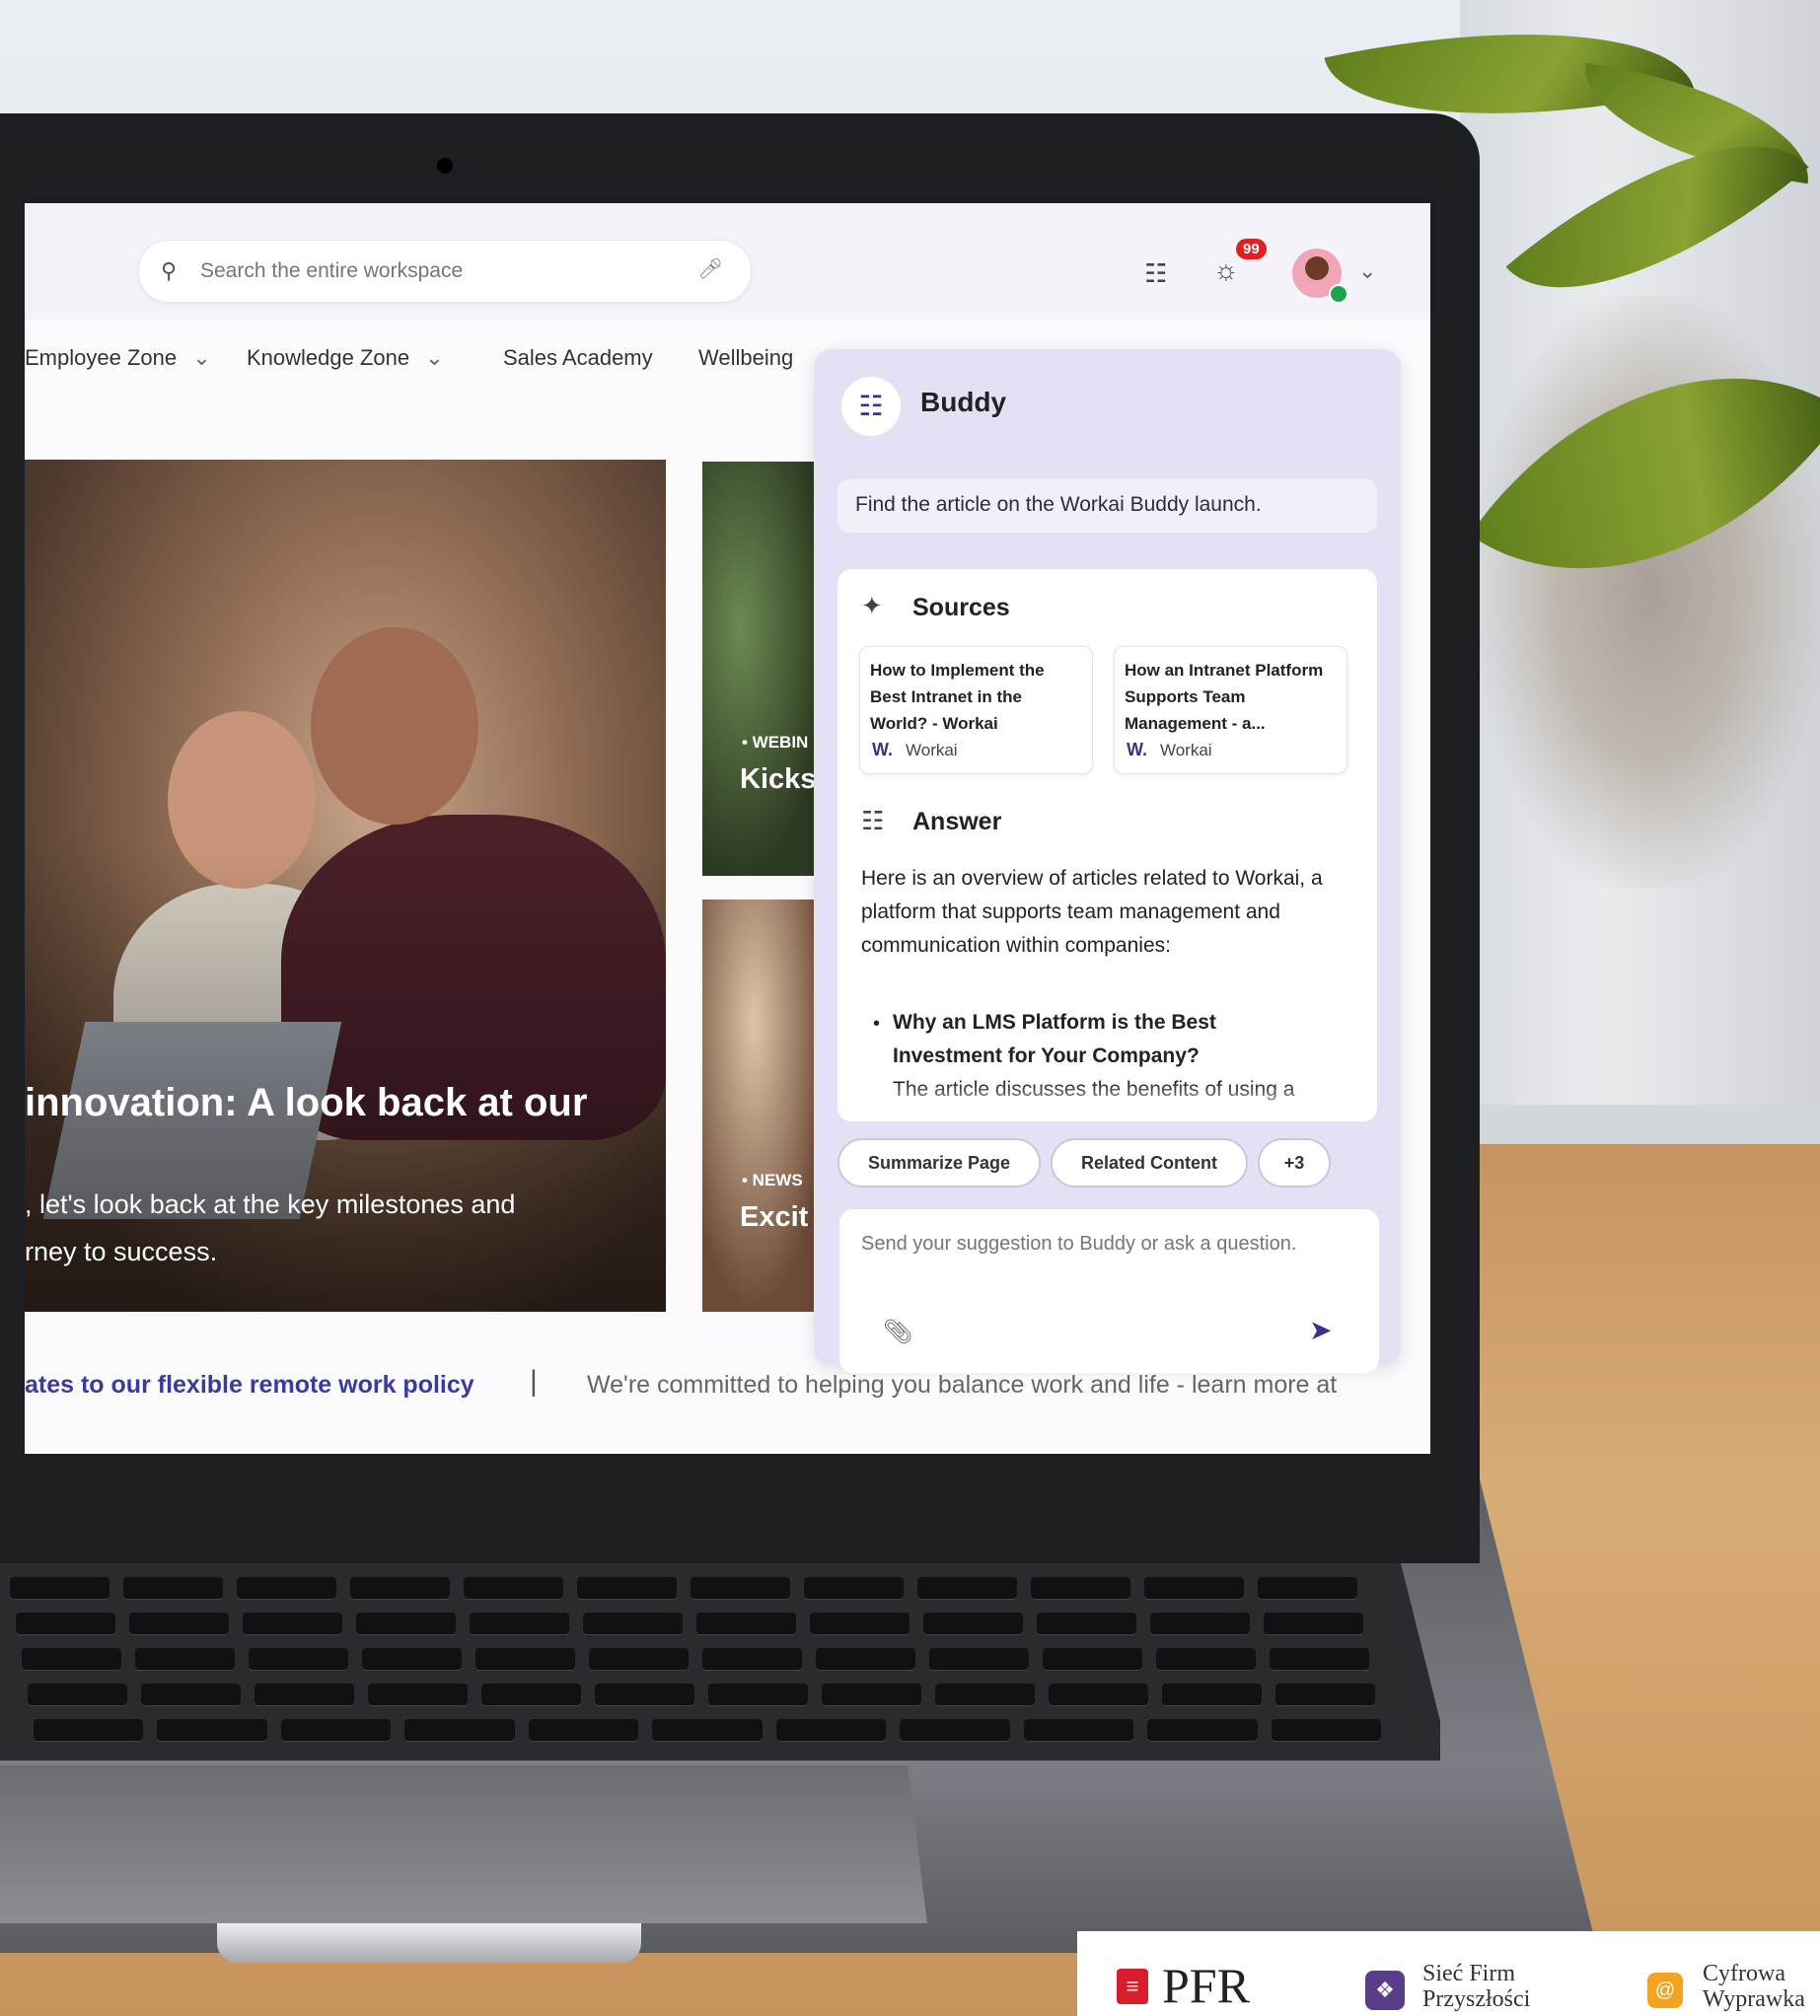  What do you see at coordinates (772, 1180) in the screenshot?
I see `card-tag: • NEWS` at bounding box center [772, 1180].